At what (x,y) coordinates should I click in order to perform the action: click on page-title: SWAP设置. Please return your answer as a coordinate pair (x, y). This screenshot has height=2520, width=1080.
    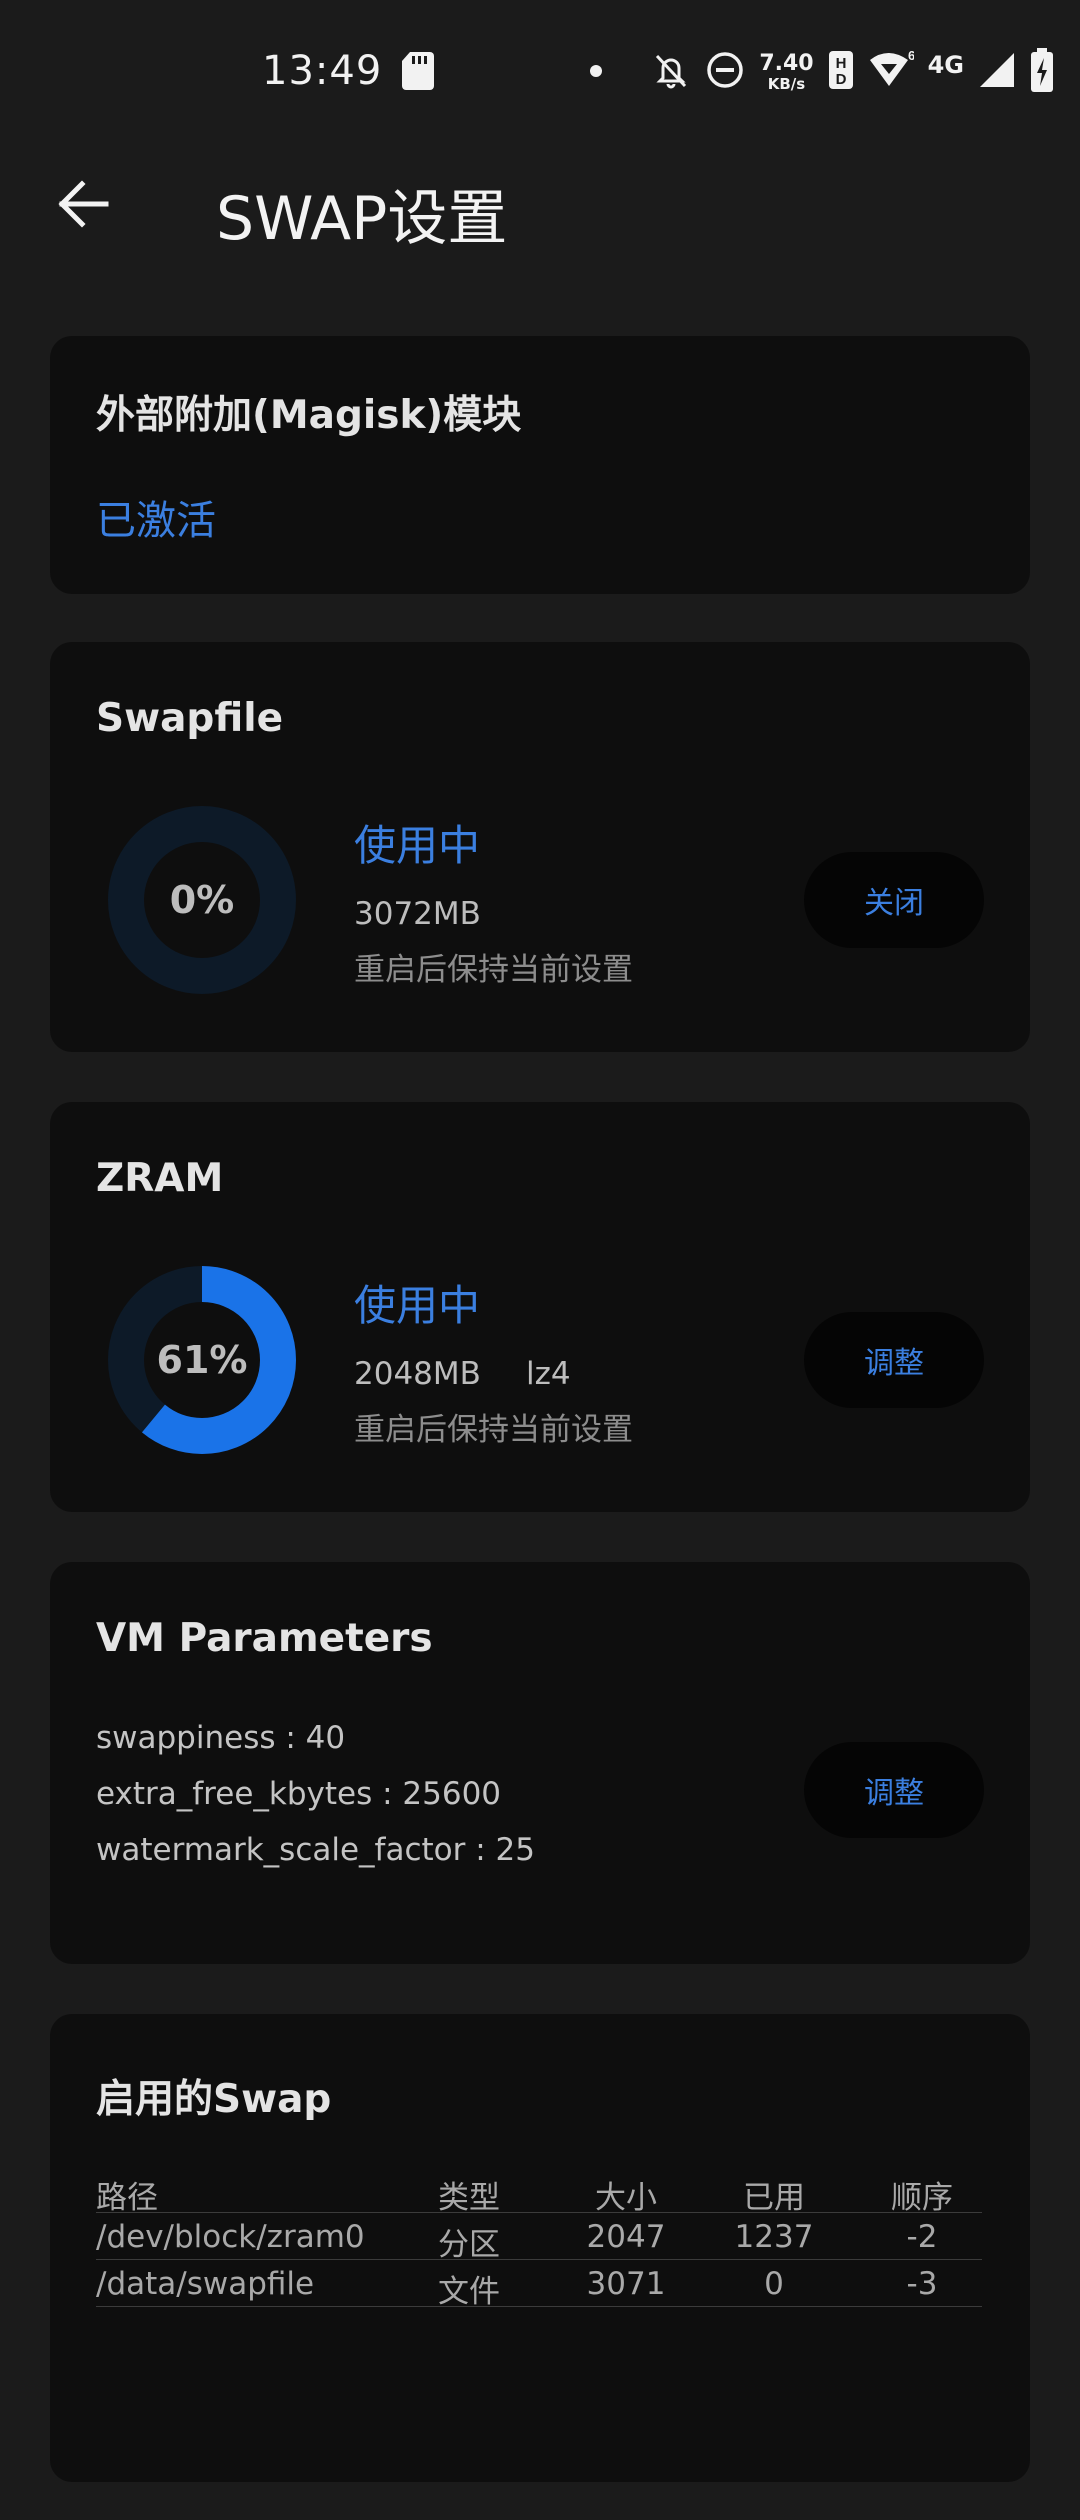
    Looking at the image, I should click on (362, 219).